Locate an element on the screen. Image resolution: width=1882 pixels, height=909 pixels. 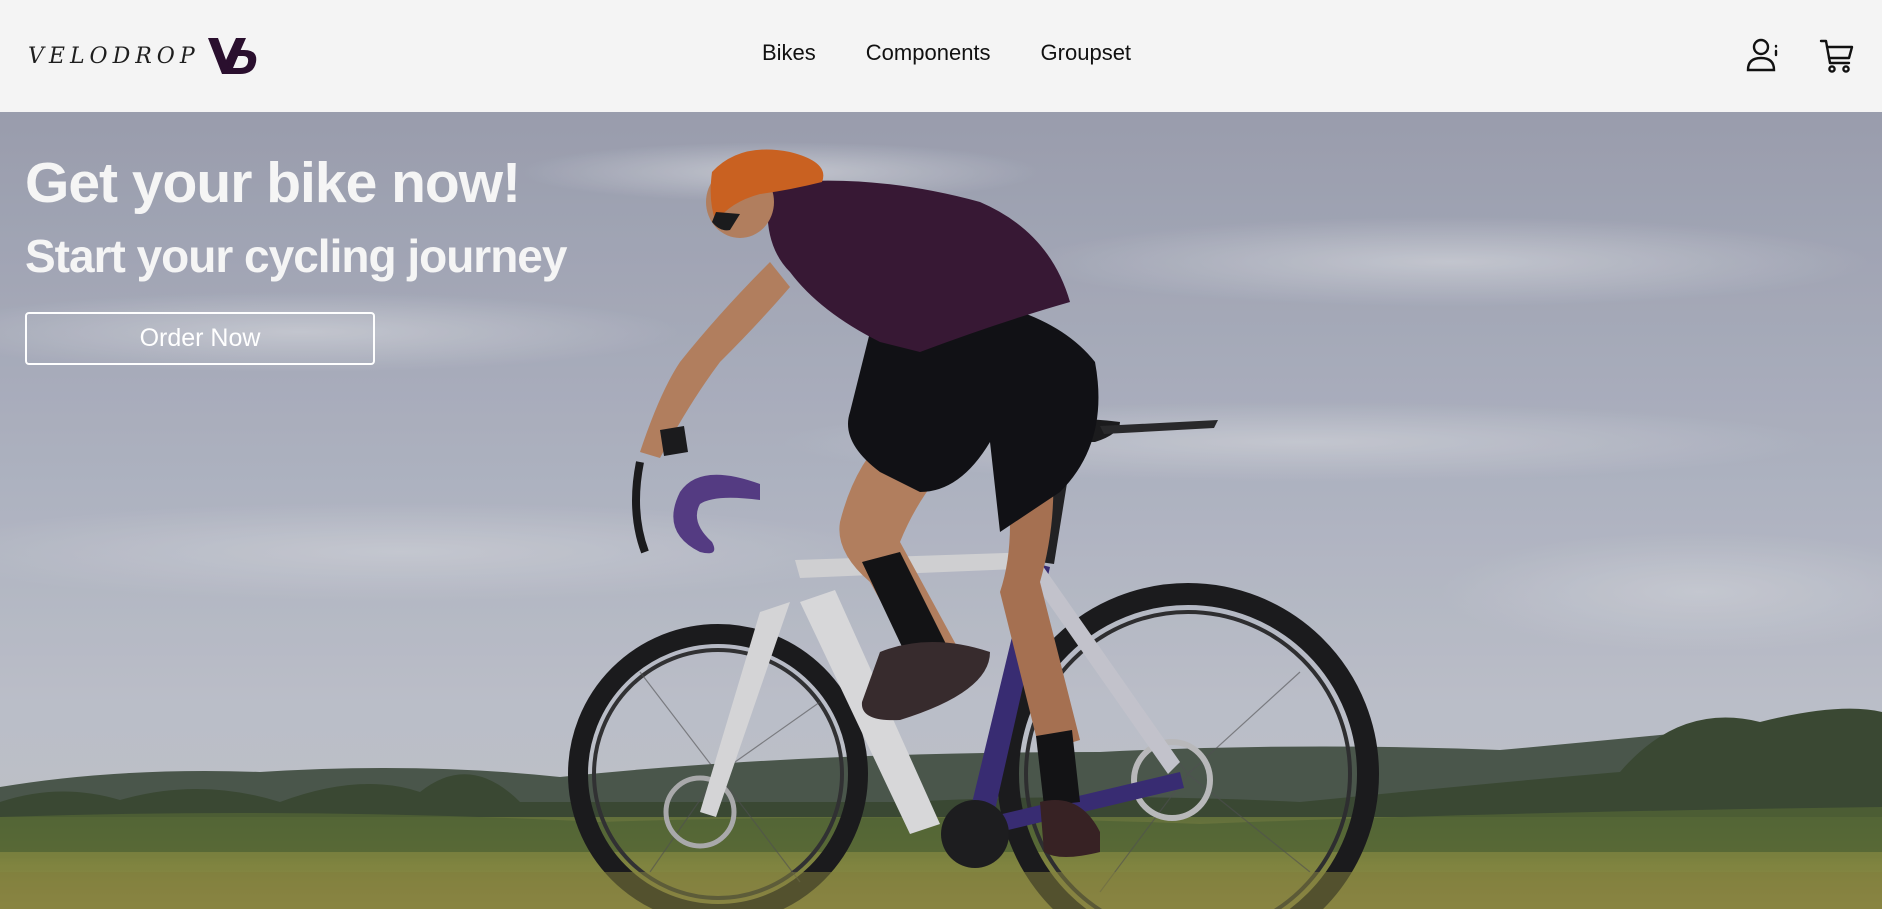
order-now-button: Order Now is located at coordinates (200, 338).